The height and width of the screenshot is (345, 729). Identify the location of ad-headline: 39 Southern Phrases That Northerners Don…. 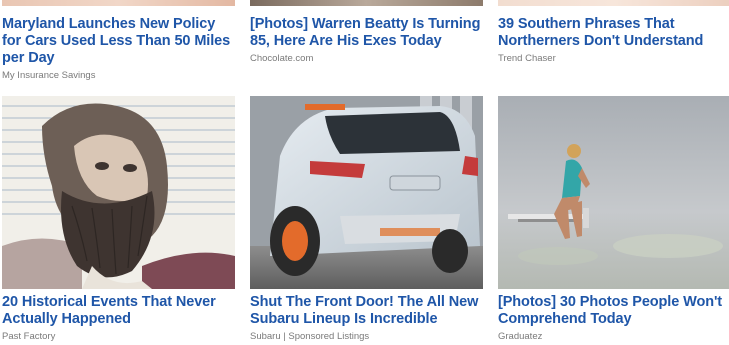
(613, 33).